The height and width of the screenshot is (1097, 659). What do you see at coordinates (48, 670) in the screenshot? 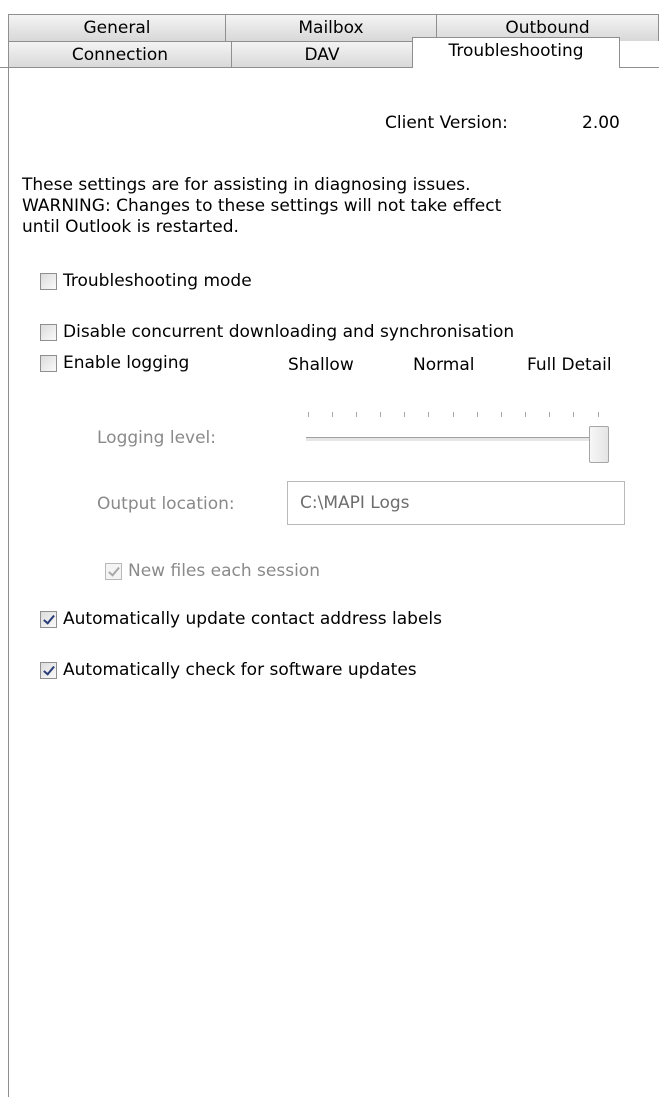
I see `auto-check-updates-checkbox` at bounding box center [48, 670].